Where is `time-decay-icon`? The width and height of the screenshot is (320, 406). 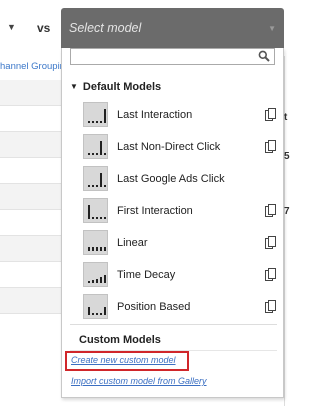 time-decay-icon is located at coordinates (95, 274).